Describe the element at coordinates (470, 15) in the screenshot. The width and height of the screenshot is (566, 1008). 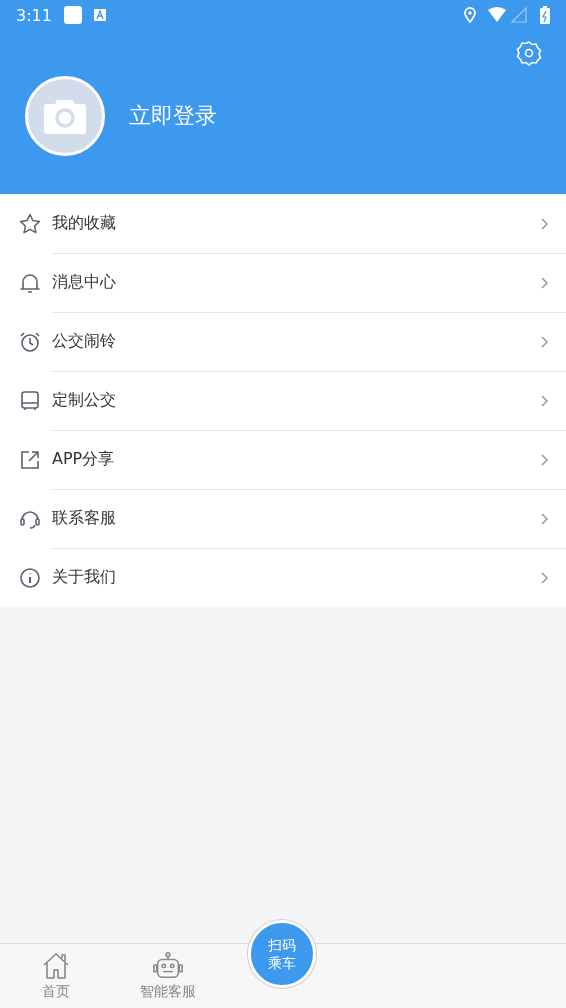
I see `location-icon` at that location.